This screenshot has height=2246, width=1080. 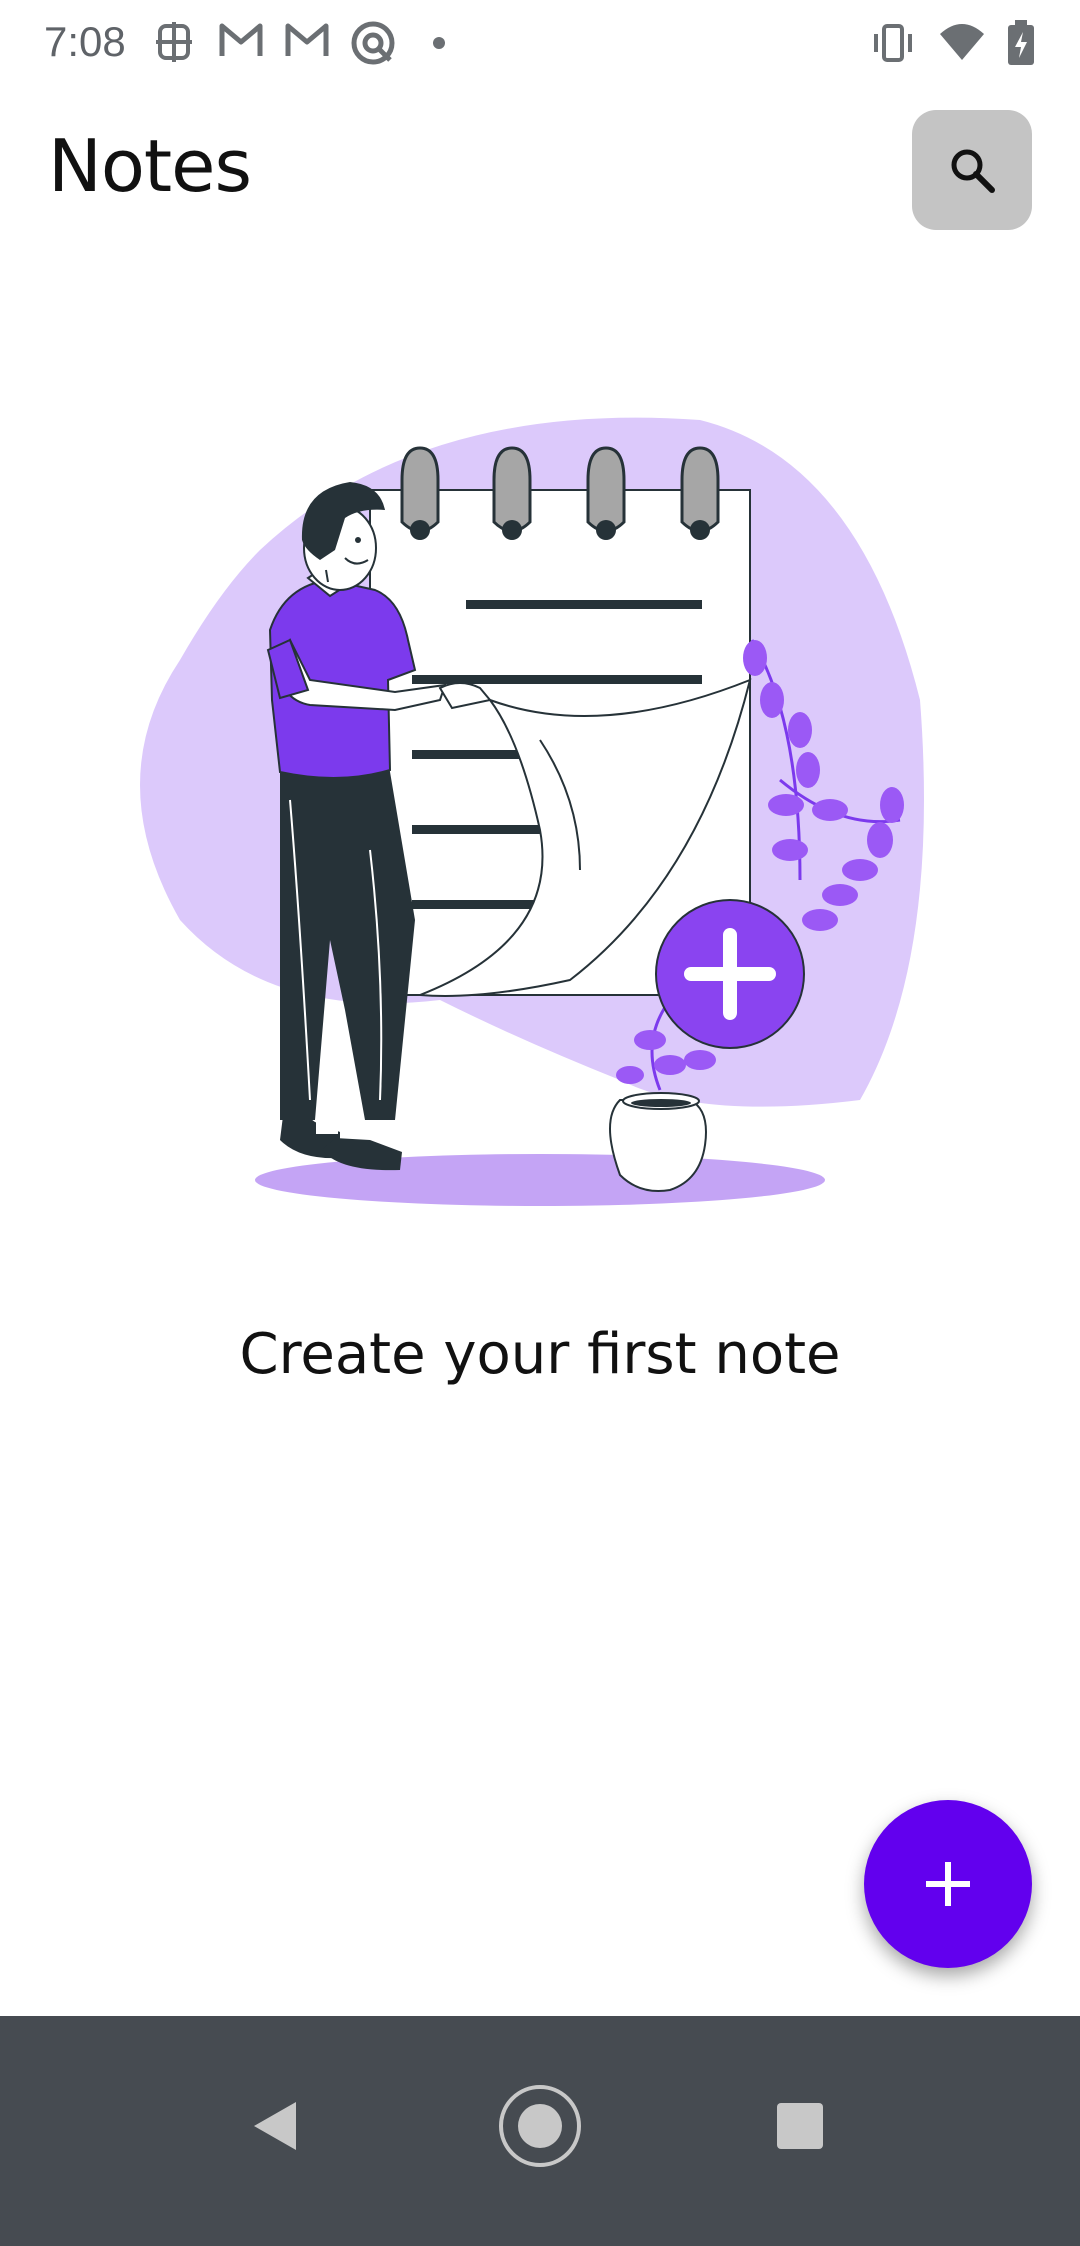 I want to click on grid-notification-icon, so click(x=174, y=42).